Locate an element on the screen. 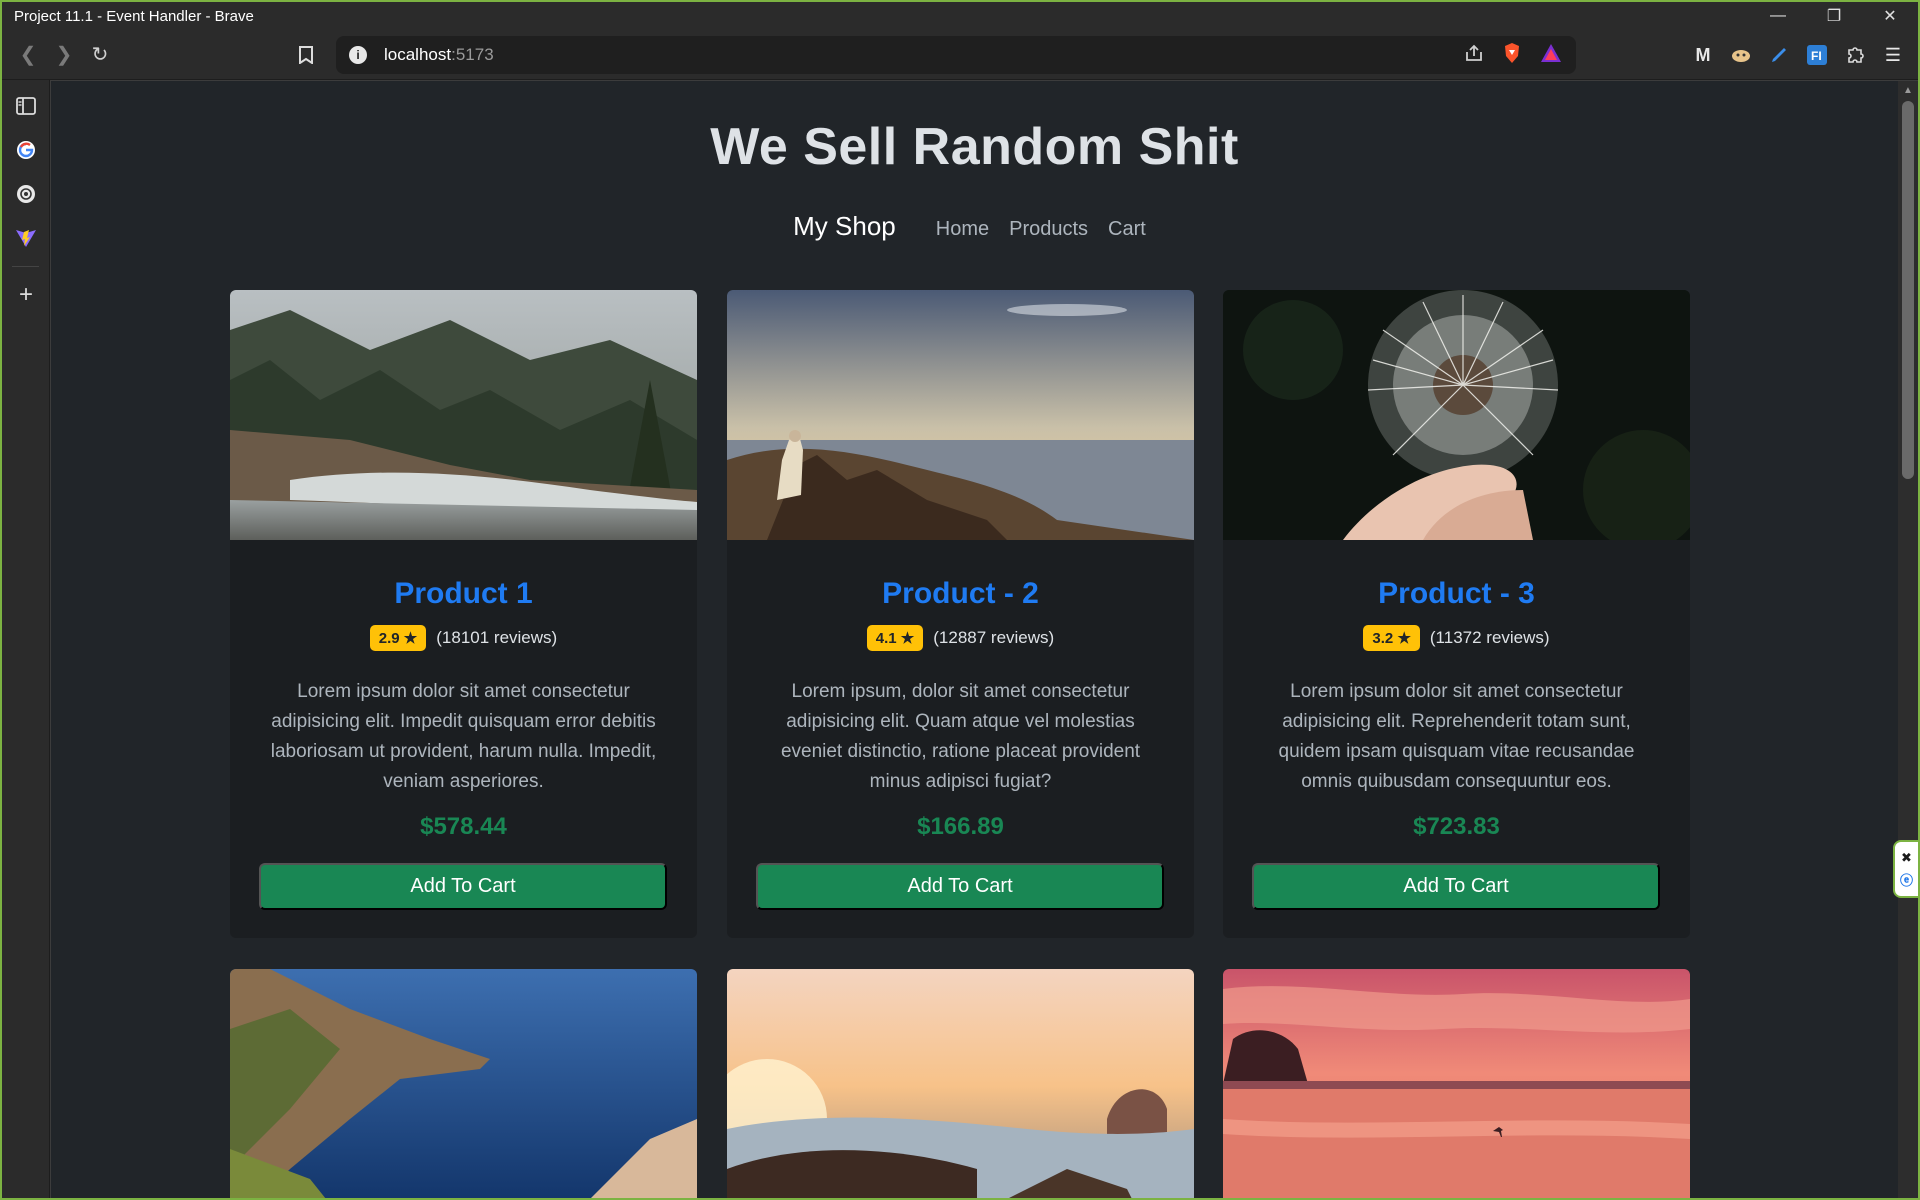  m-extension-icon: M is located at coordinates (1703, 55).